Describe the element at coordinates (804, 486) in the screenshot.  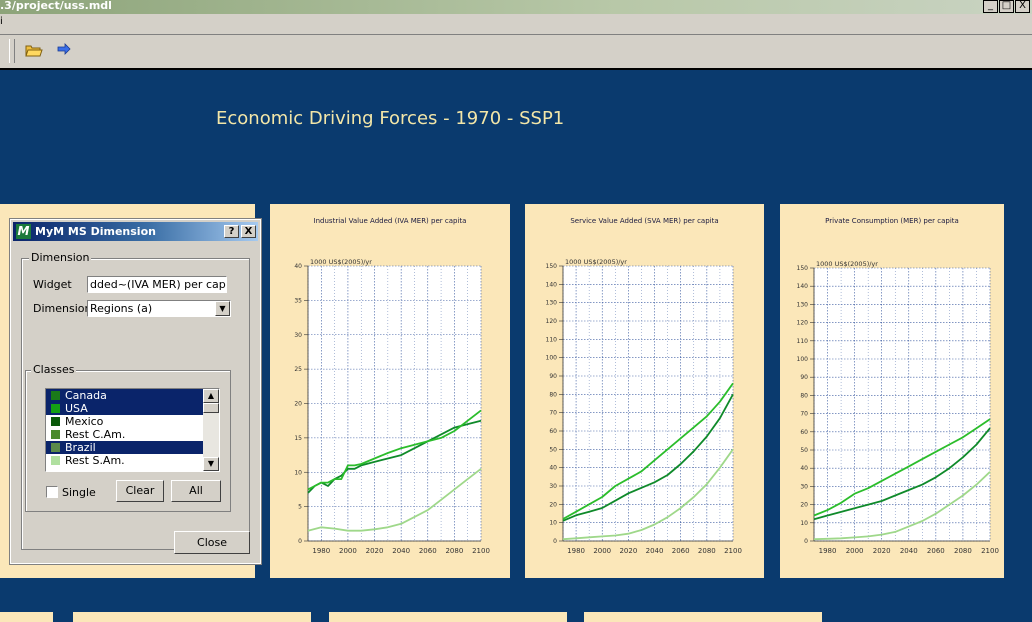
I see `y-tick-label: 30` at that location.